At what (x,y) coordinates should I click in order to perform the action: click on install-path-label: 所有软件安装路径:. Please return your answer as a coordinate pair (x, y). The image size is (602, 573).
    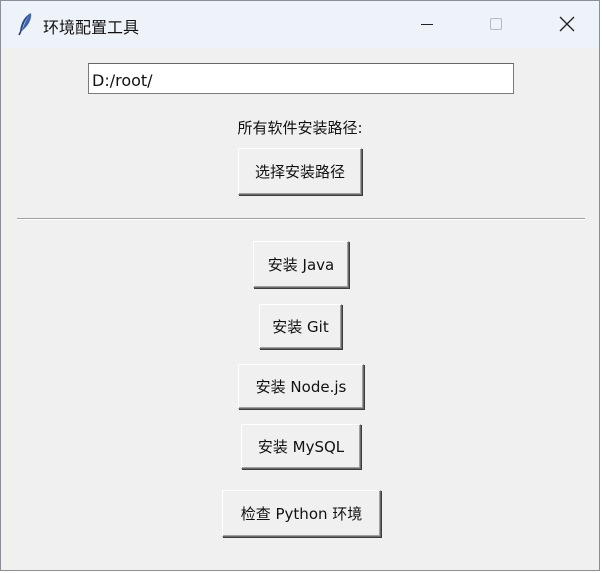
    Looking at the image, I should click on (300, 128).